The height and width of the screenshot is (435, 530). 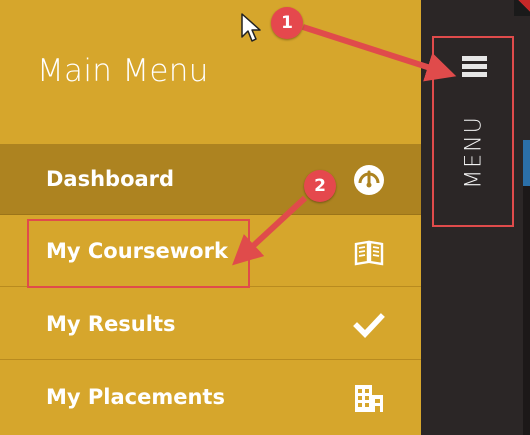 I want to click on annotation-badge-1: 1, so click(x=287, y=23).